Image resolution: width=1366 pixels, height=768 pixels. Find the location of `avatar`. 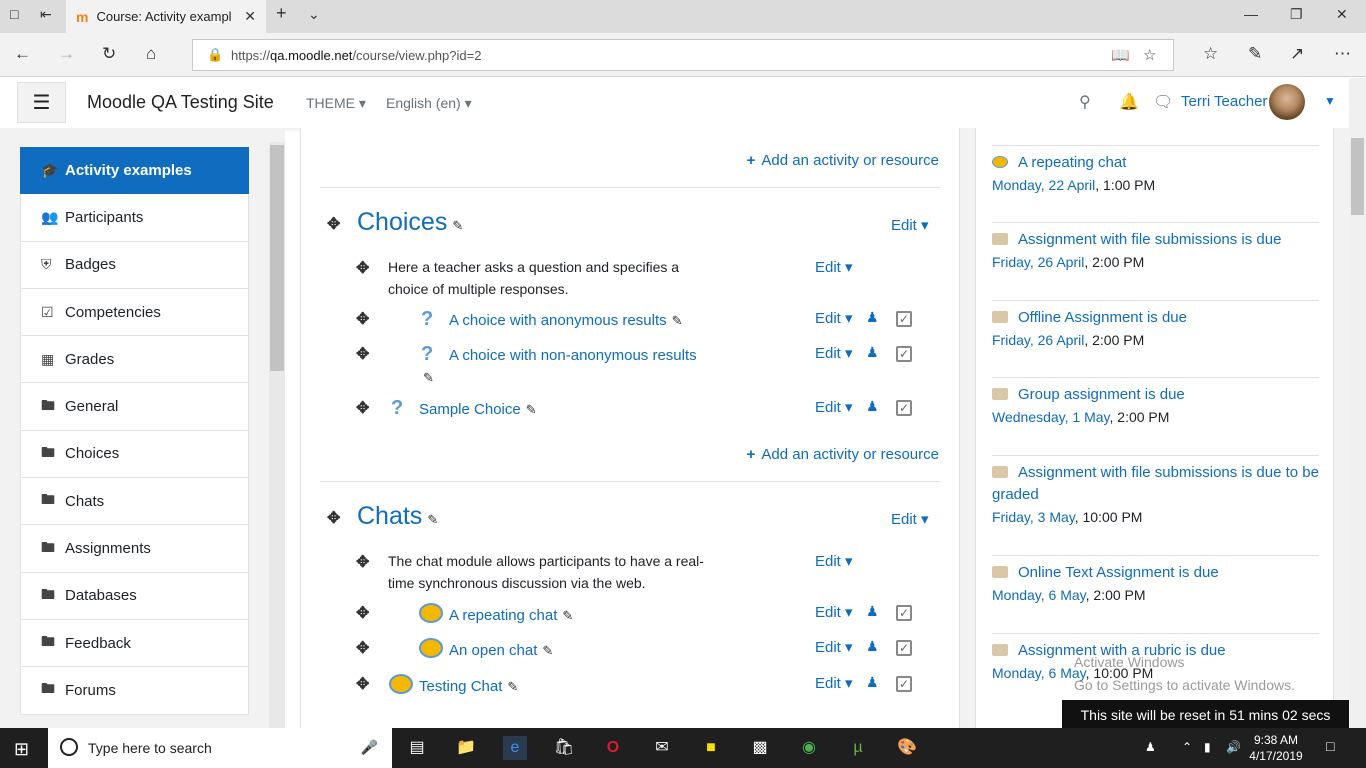

avatar is located at coordinates (1287, 102).